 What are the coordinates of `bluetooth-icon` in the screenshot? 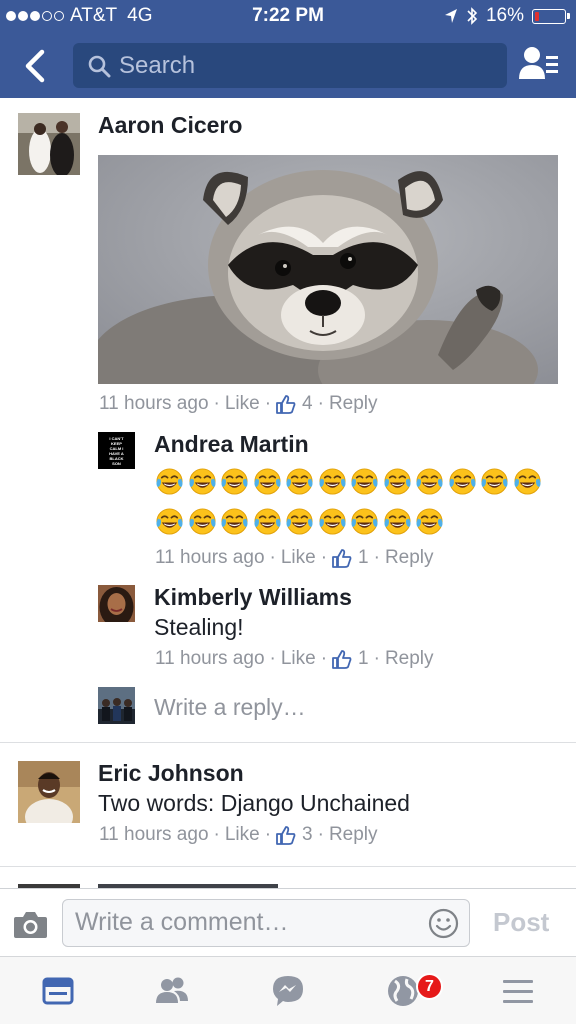 It's located at (472, 16).